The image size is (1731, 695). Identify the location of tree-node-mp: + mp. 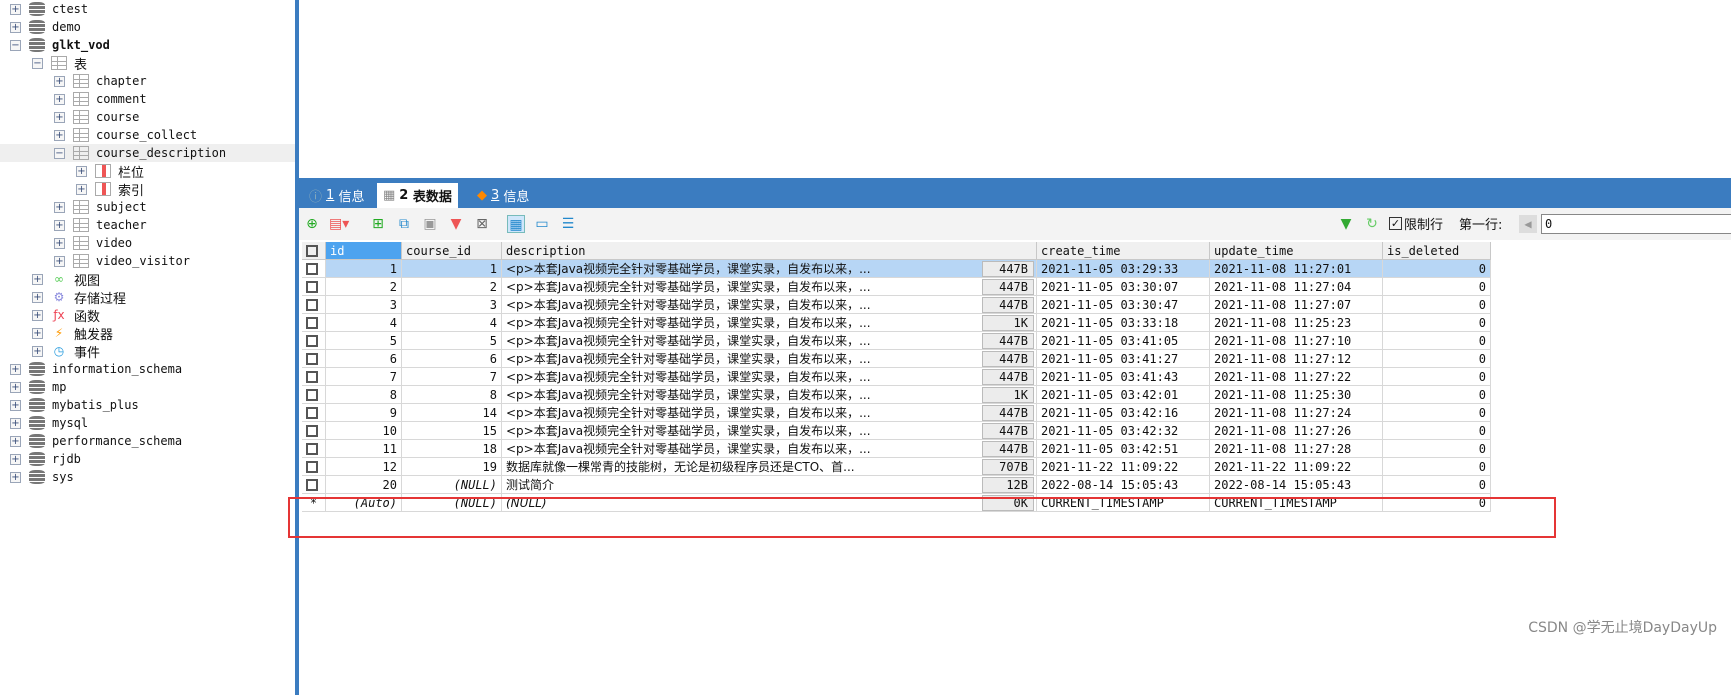
(38, 387).